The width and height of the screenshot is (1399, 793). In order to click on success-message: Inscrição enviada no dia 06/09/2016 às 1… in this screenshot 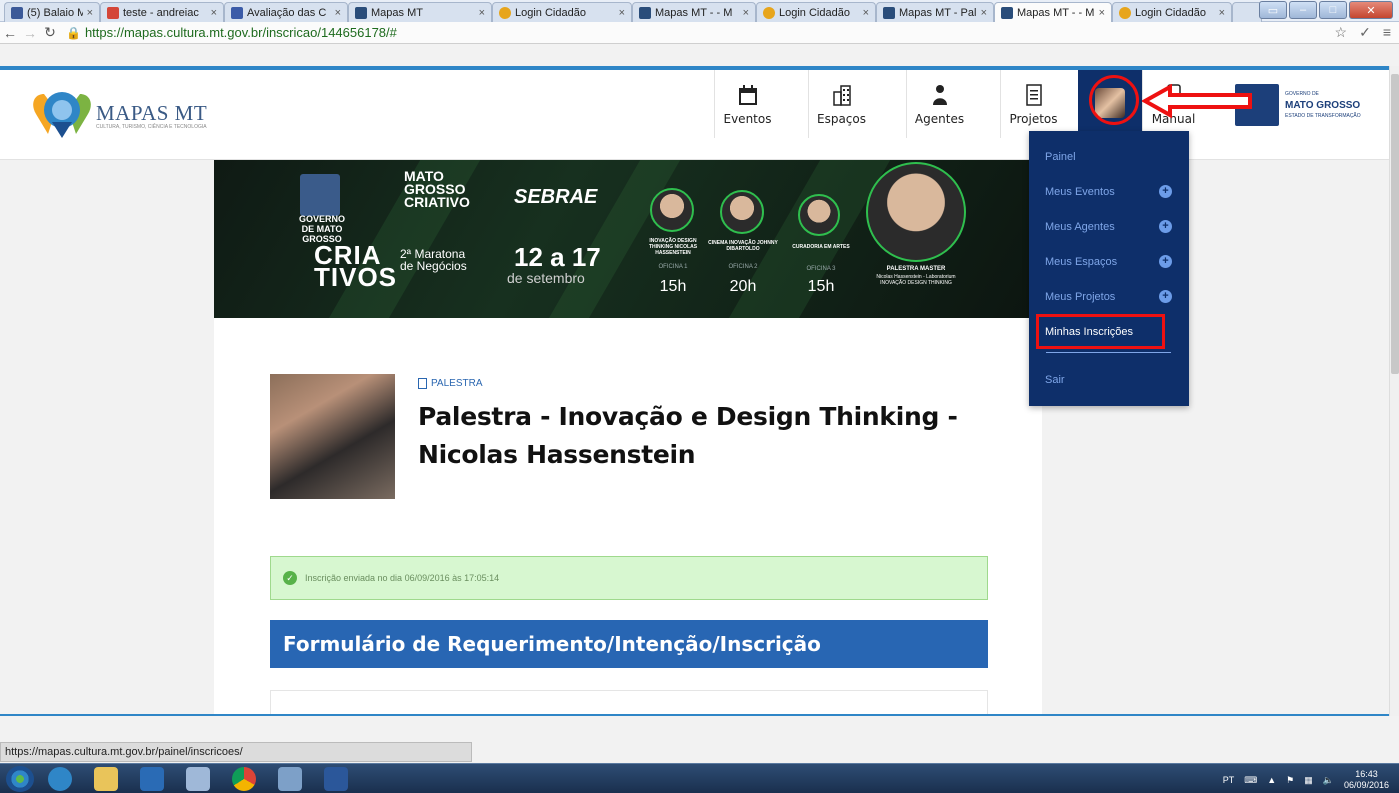, I will do `click(402, 578)`.